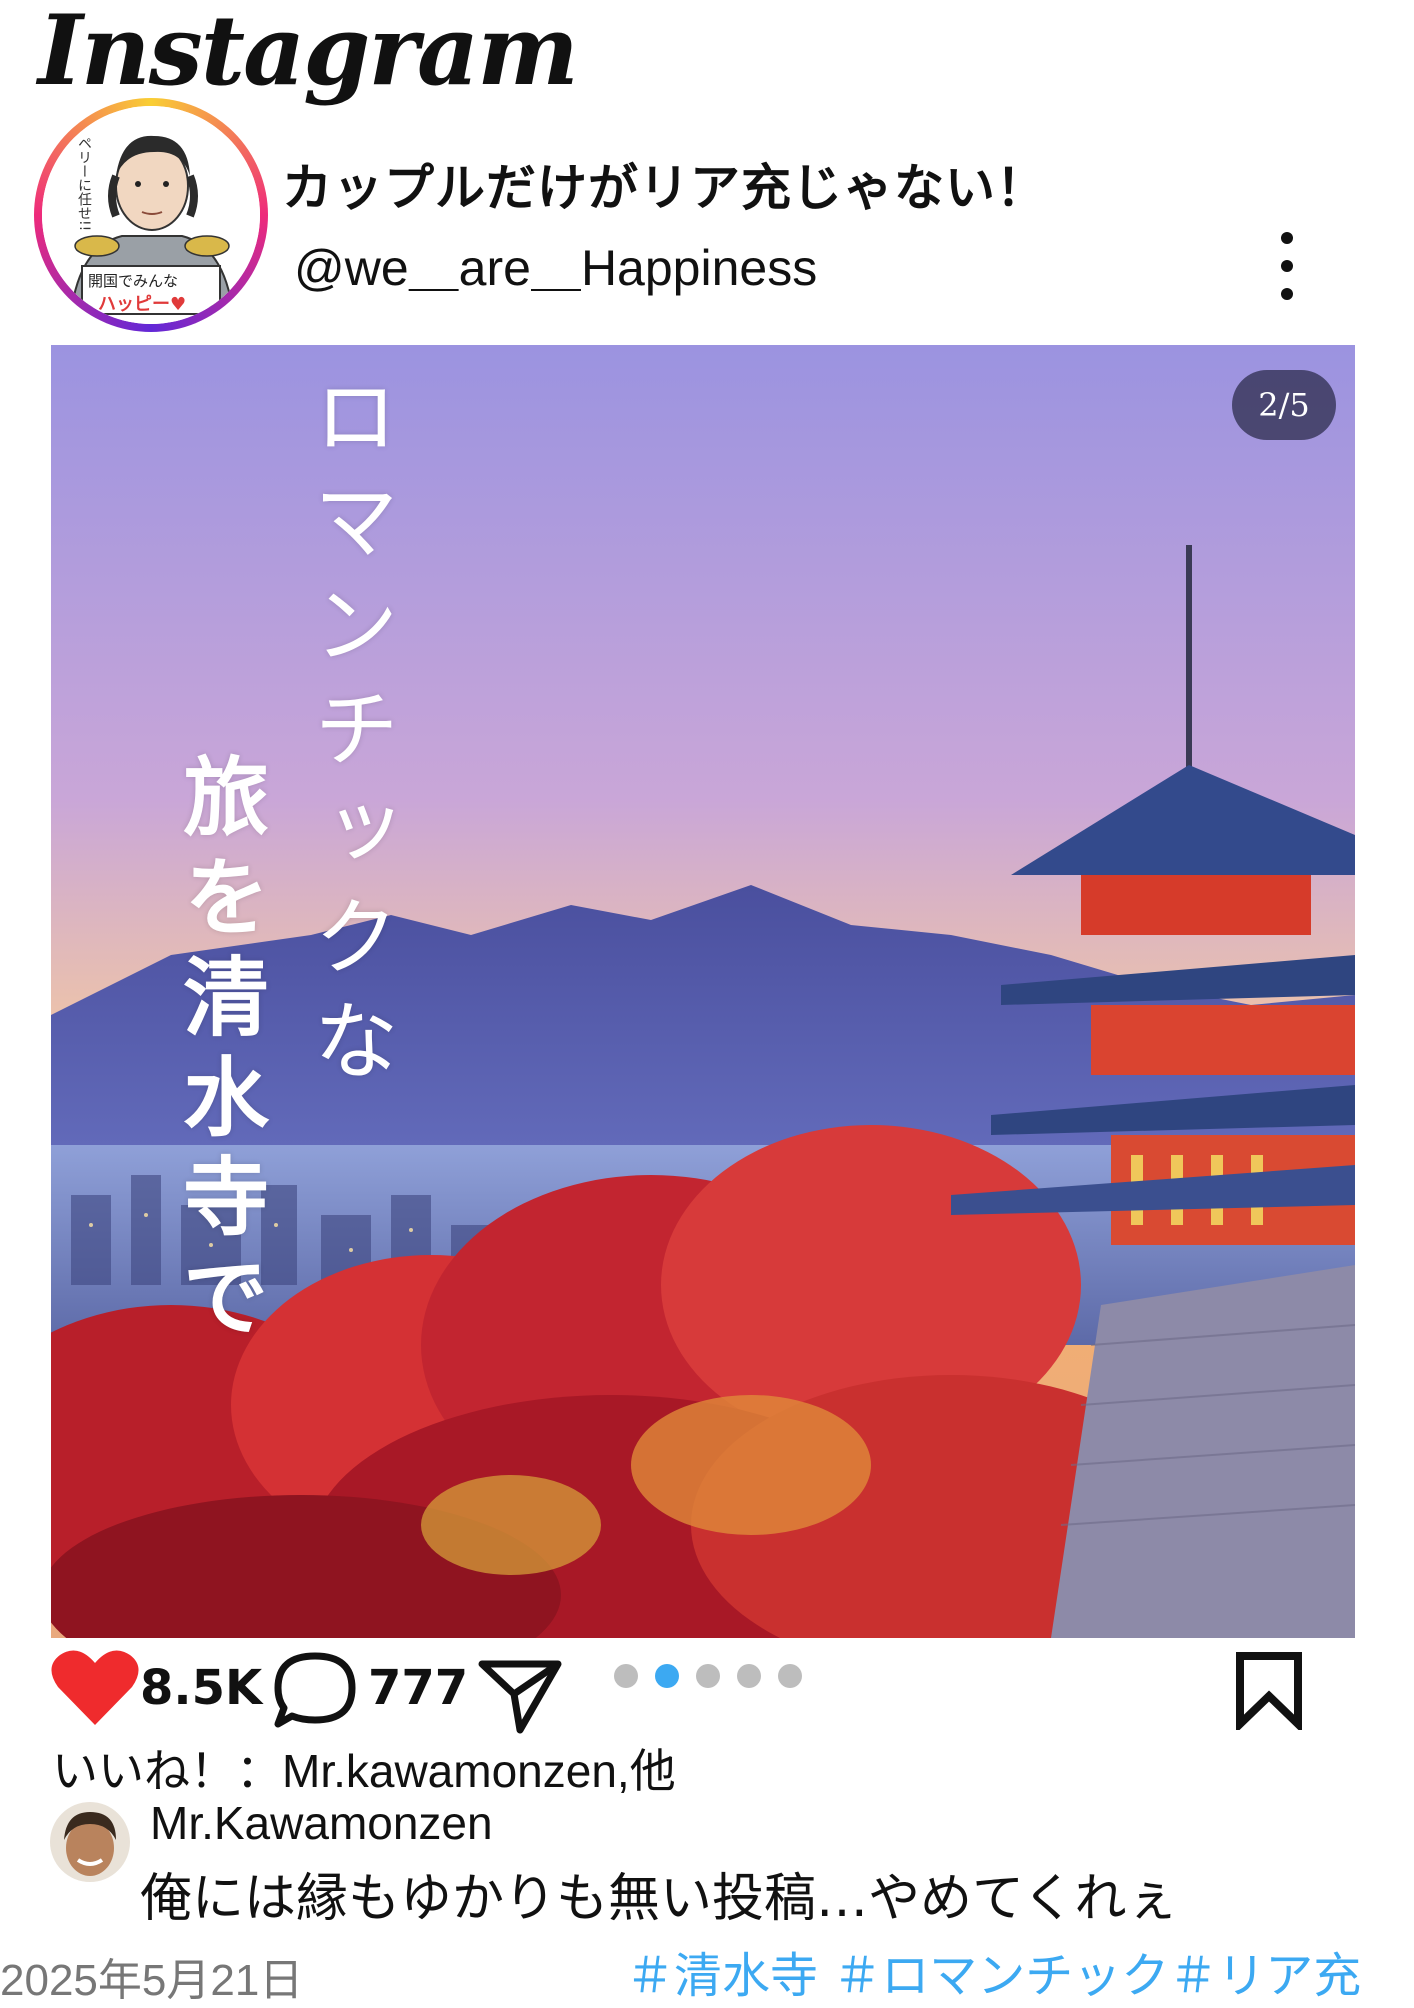 This screenshot has height=2008, width=1414. I want to click on instagram-logo: Instagram, so click(308, 53).